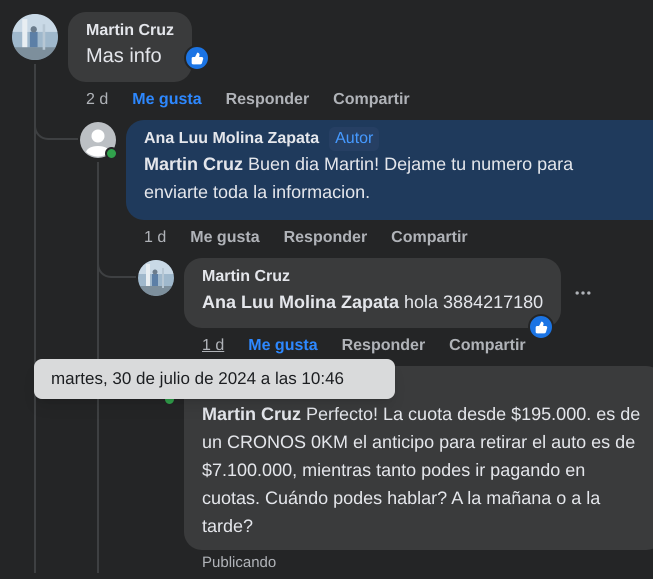  I want to click on like-reaction-icon, so click(197, 58).